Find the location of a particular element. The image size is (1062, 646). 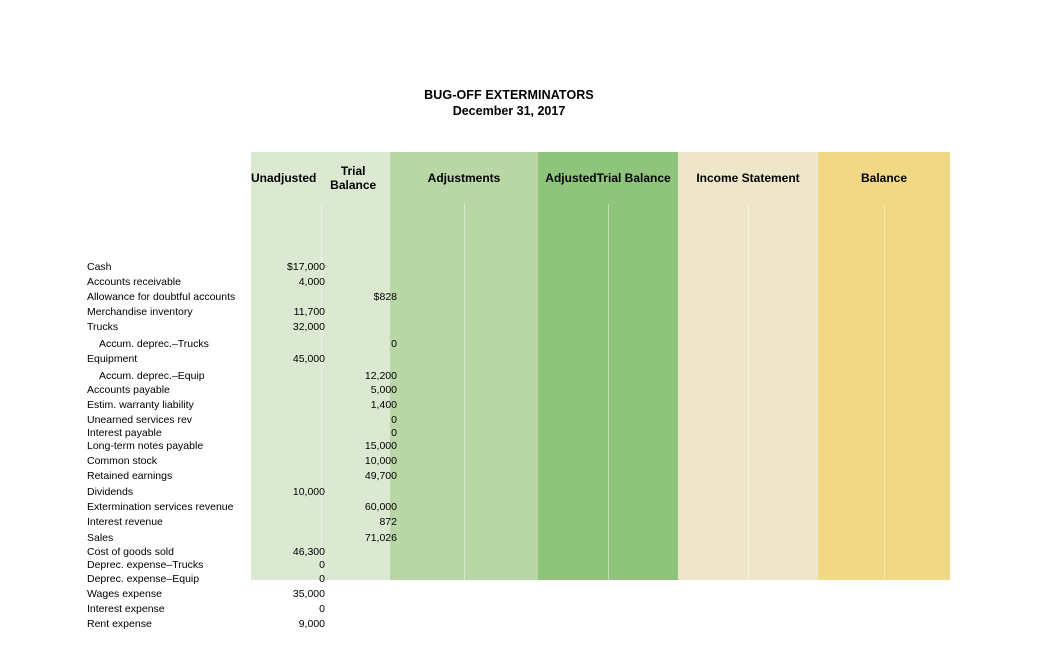

account-name-cell: Equipment is located at coordinates (187, 359).